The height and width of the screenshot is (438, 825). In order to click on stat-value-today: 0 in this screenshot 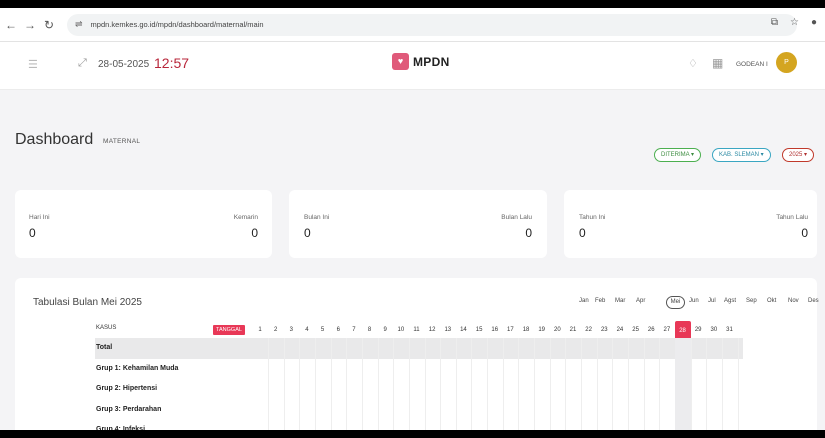, I will do `click(32, 233)`.